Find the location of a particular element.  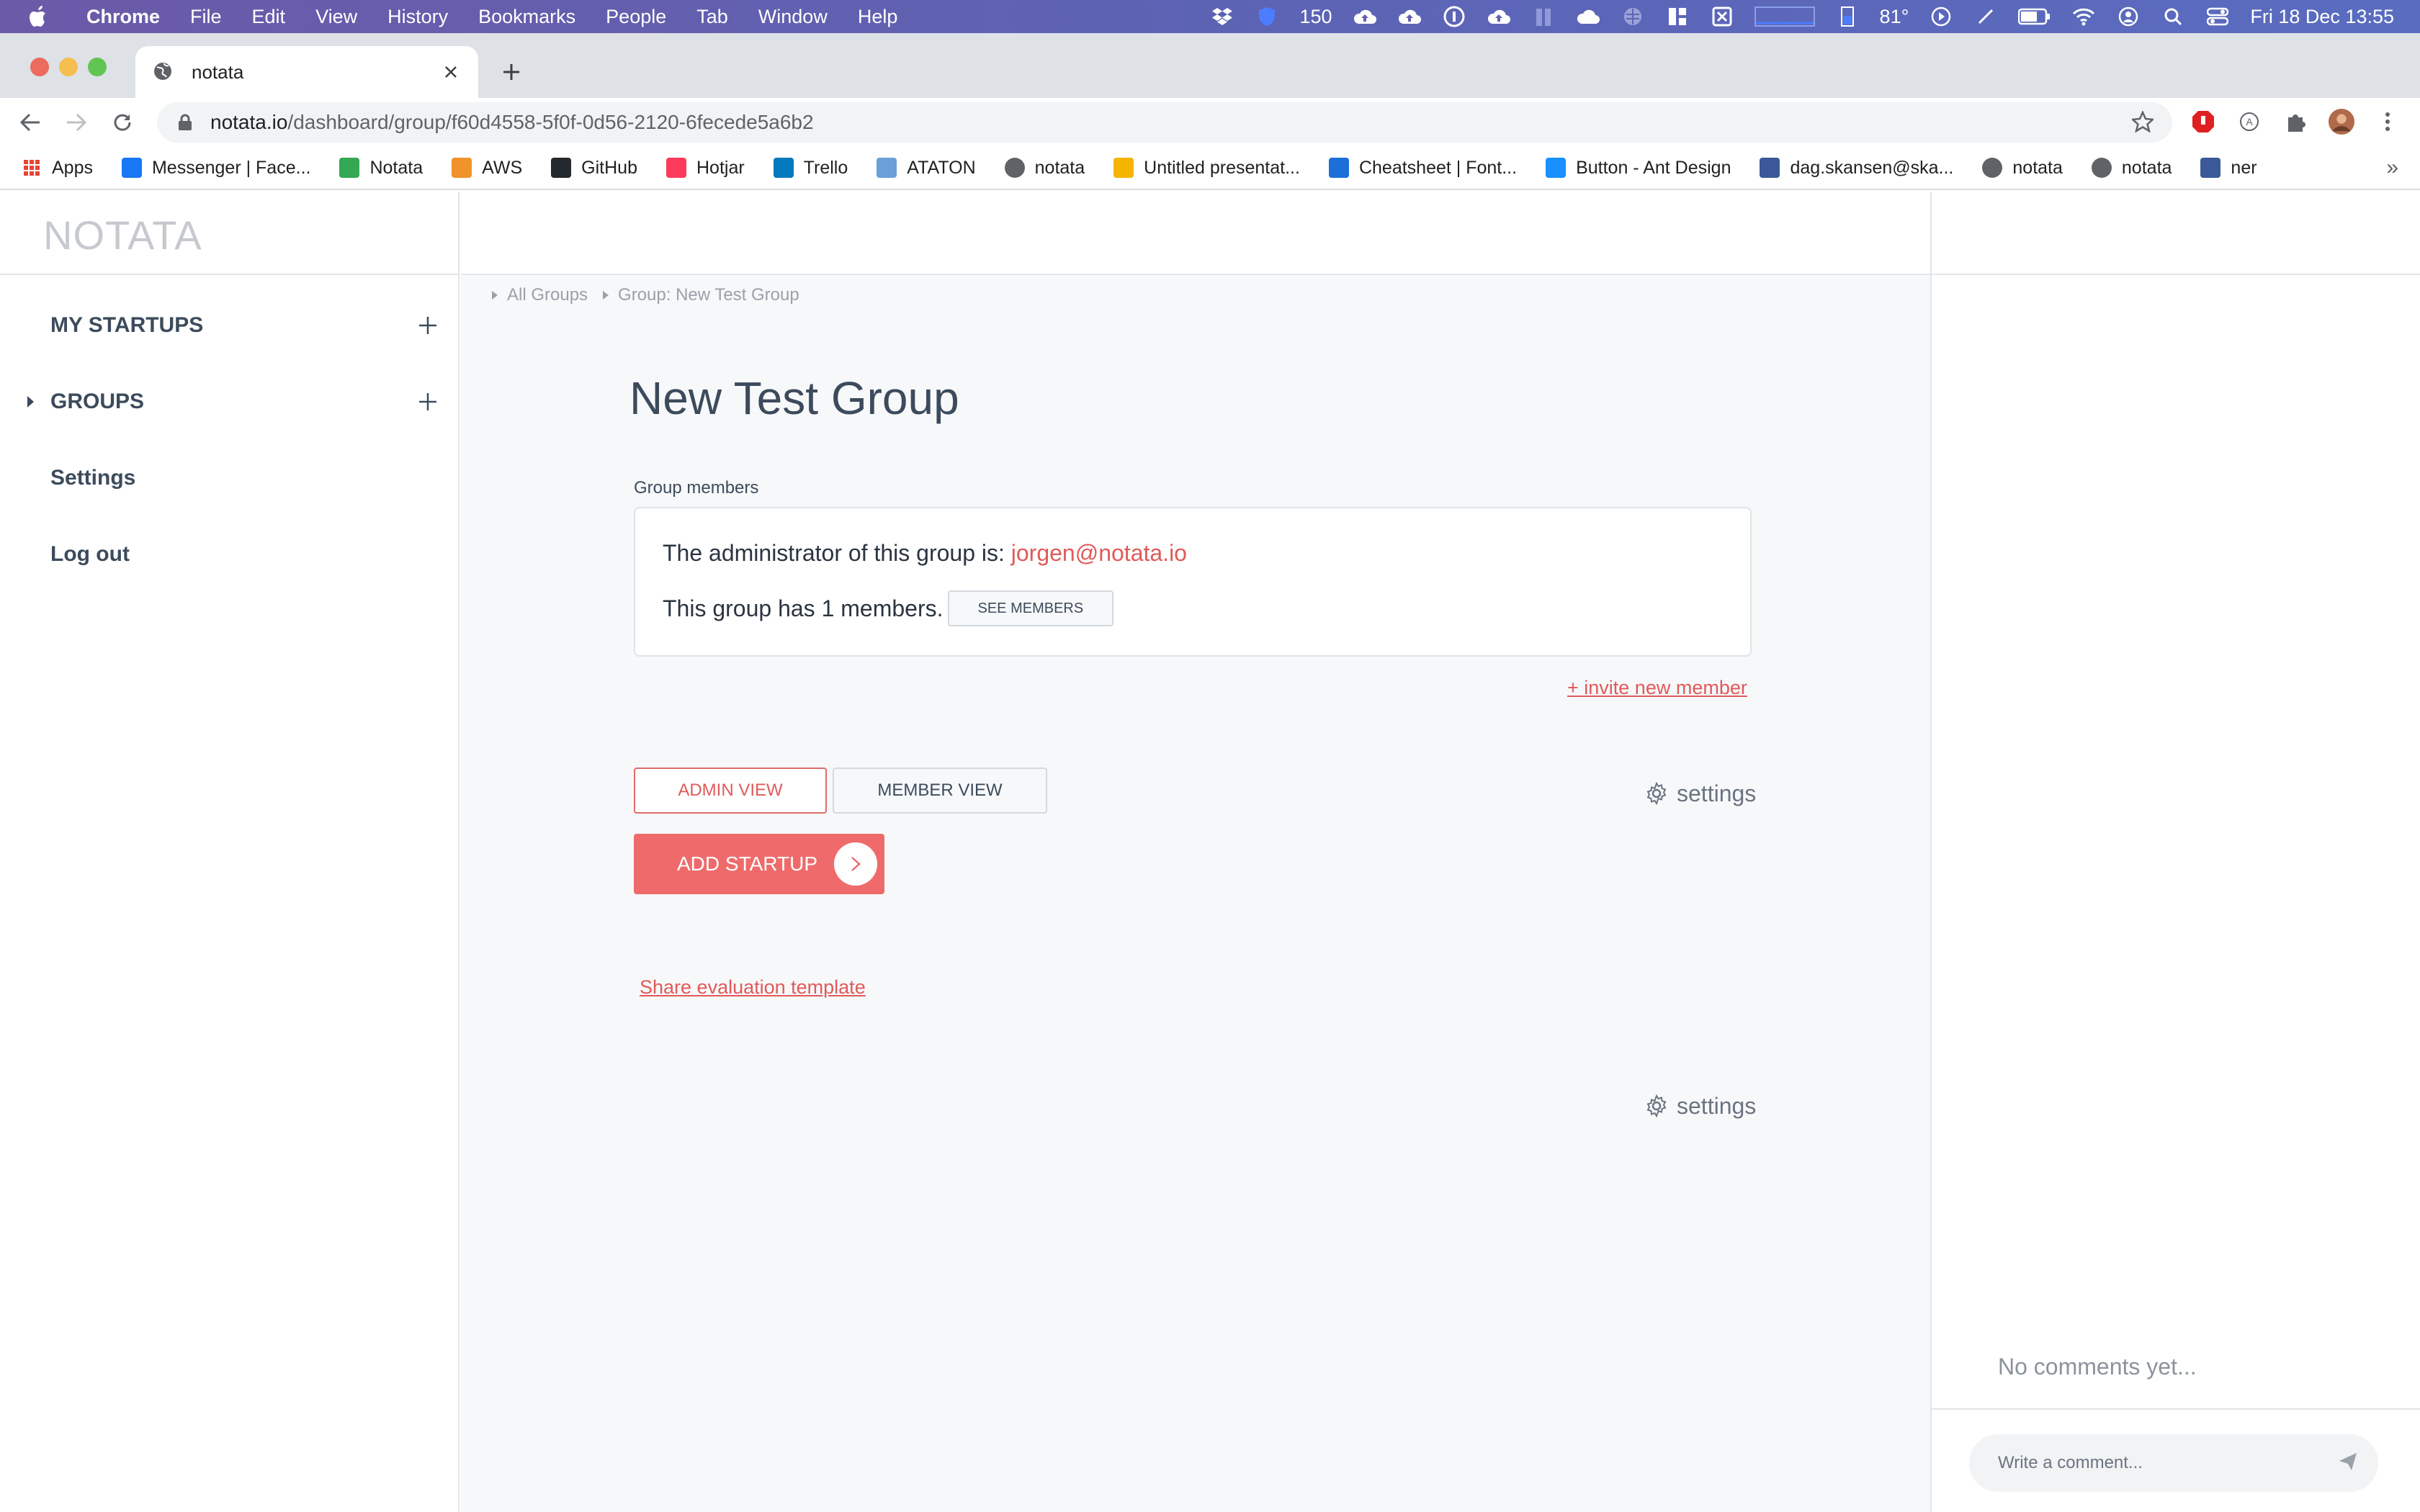

menu-history: History is located at coordinates (418, 17).